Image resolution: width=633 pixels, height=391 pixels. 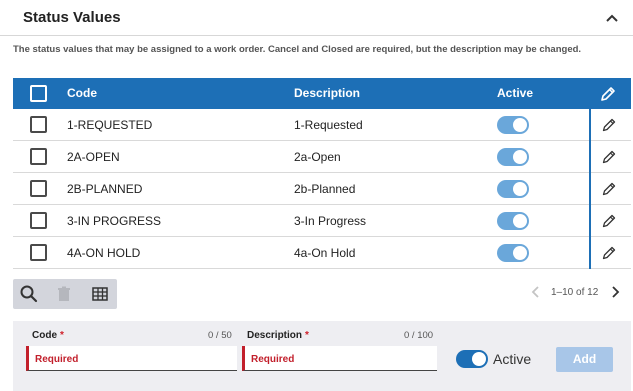 I want to click on description-label-text: Description, so click(x=275, y=335).